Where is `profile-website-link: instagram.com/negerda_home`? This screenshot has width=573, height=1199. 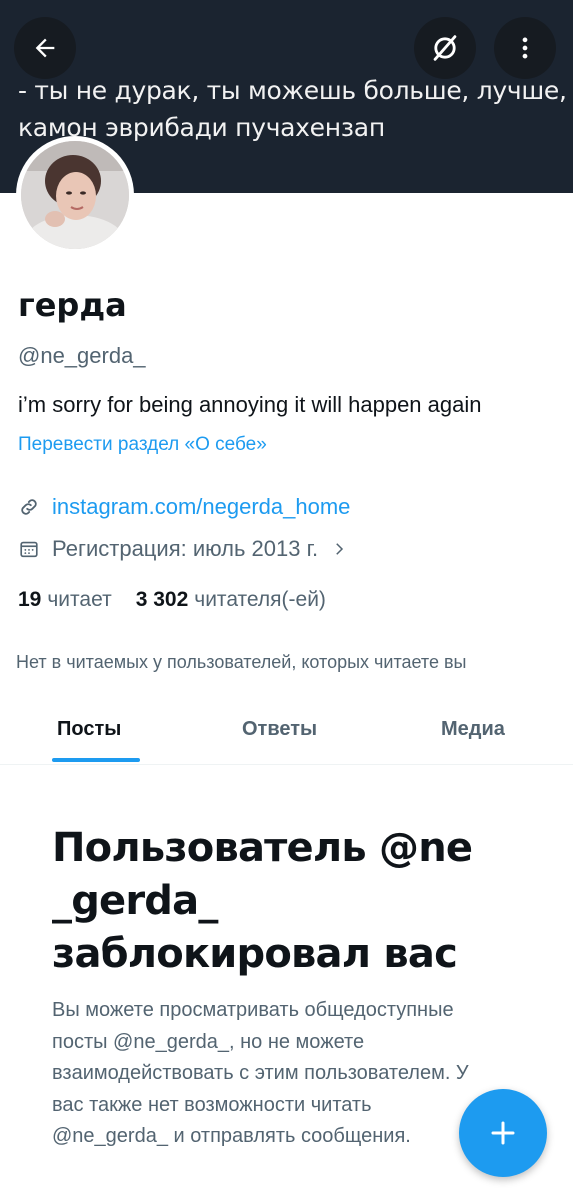 profile-website-link: instagram.com/negerda_home is located at coordinates (201, 507).